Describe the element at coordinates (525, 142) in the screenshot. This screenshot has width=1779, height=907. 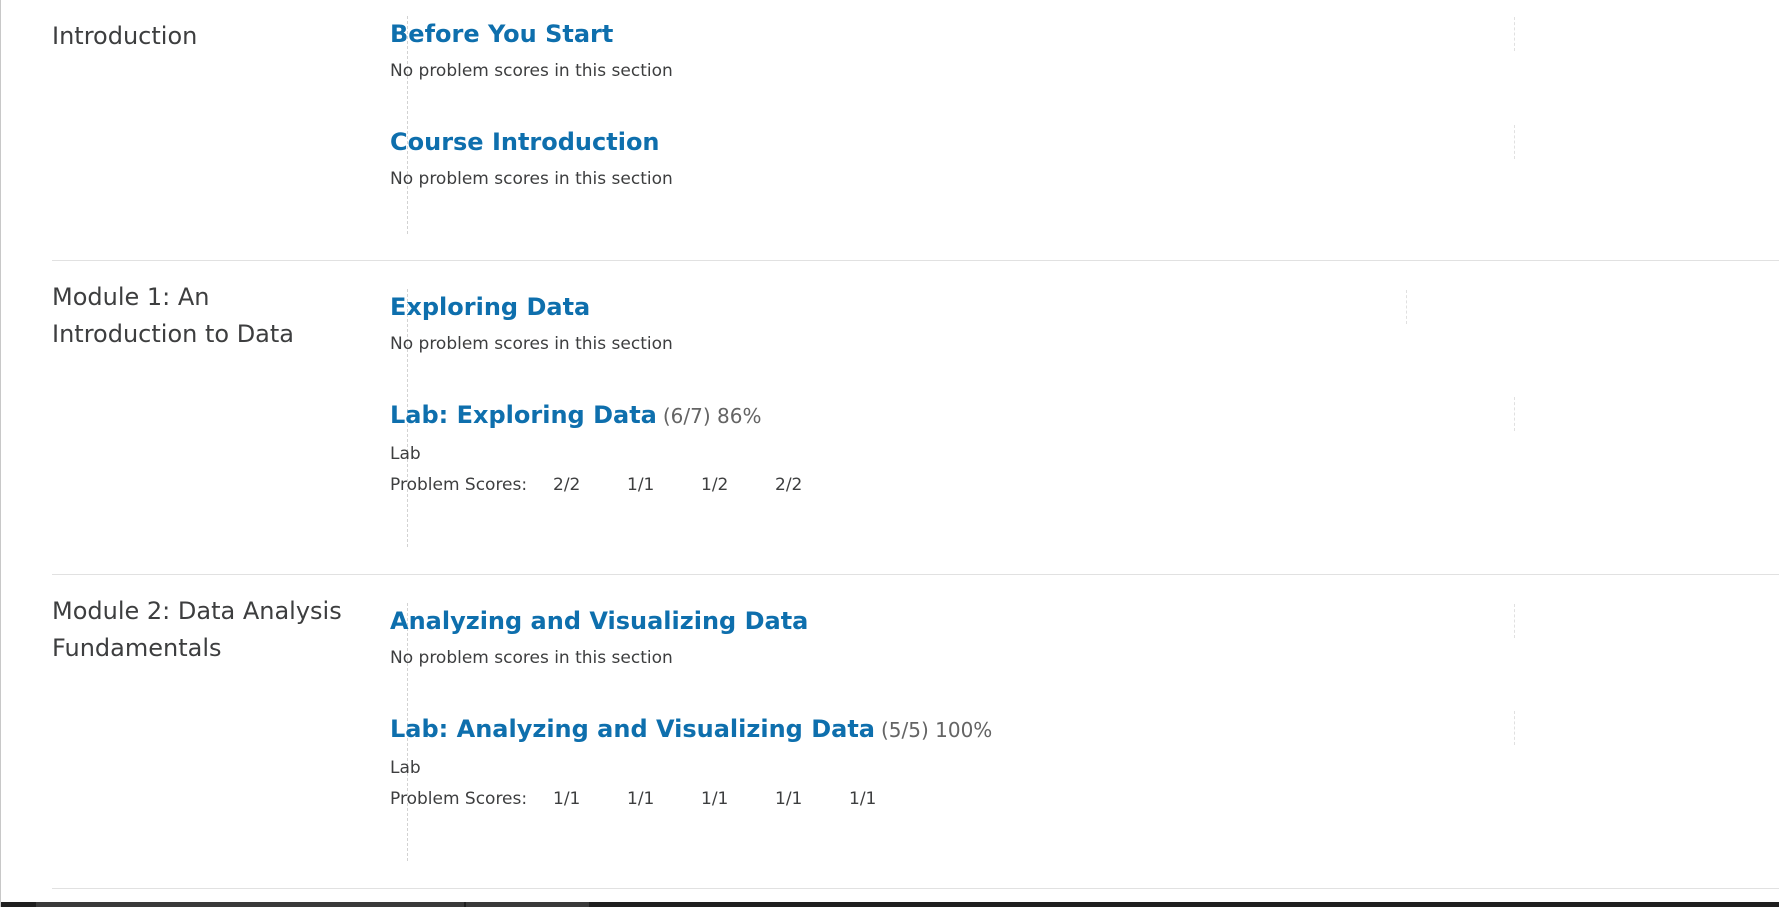
I see `section-link-course-introduction: Course Introduction` at that location.